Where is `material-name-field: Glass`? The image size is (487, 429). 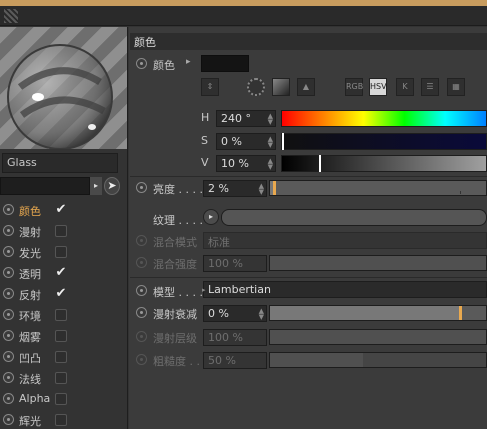
material-name-field: Glass is located at coordinates (60, 163).